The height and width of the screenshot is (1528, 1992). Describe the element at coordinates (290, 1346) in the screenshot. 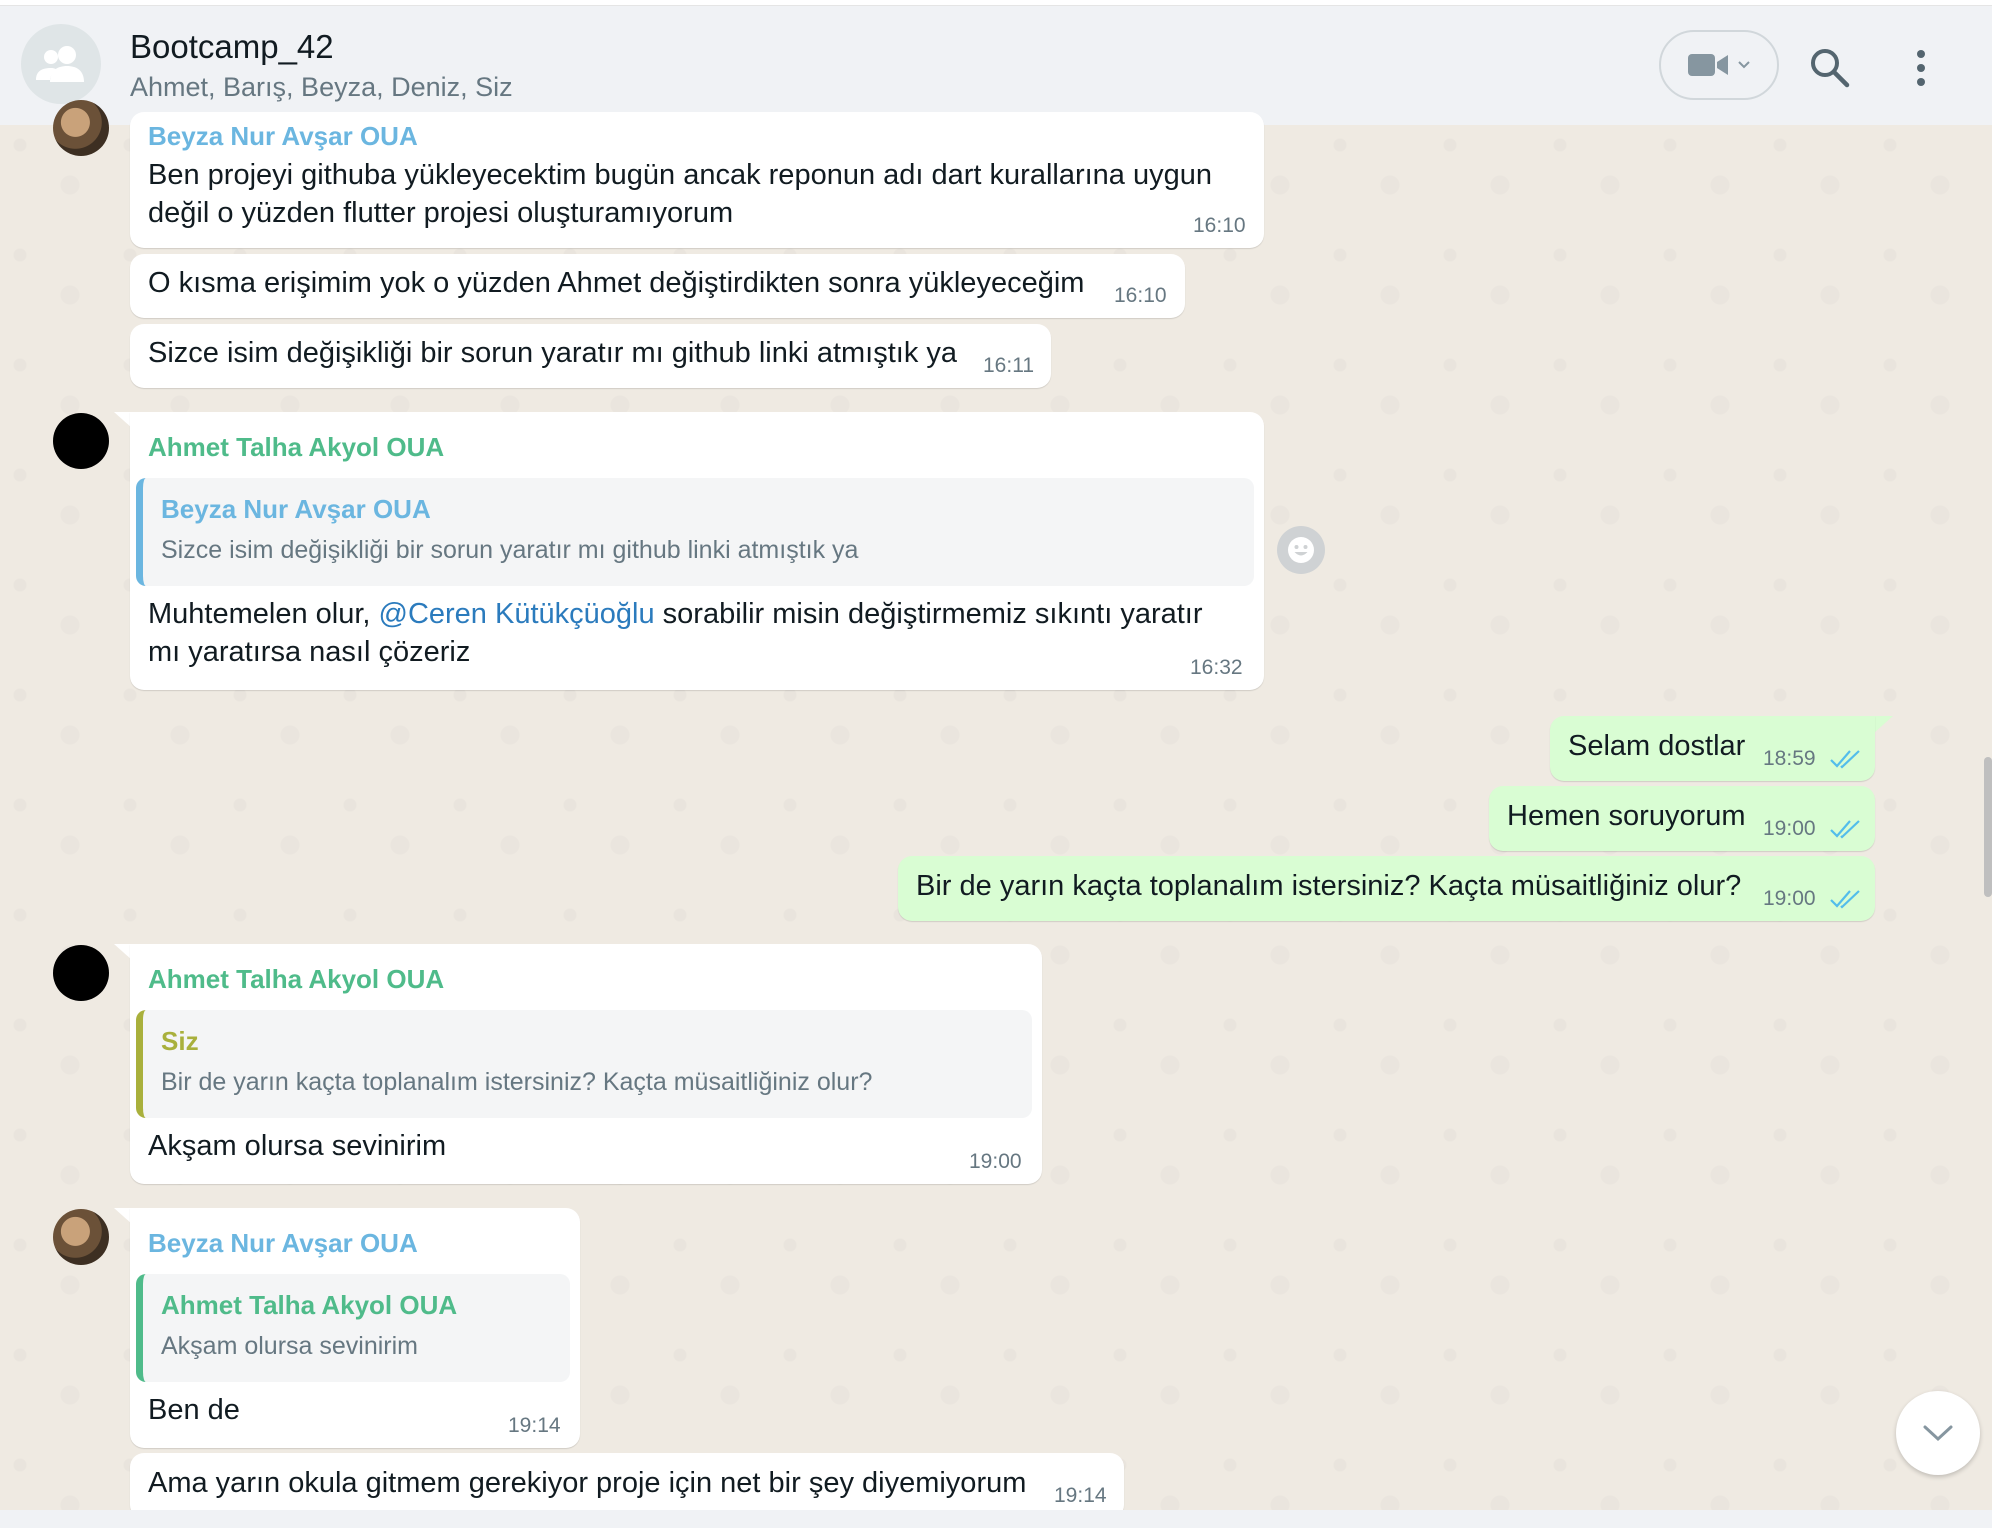

I see `quoted-text: Akşam olursa sevinirim` at that location.